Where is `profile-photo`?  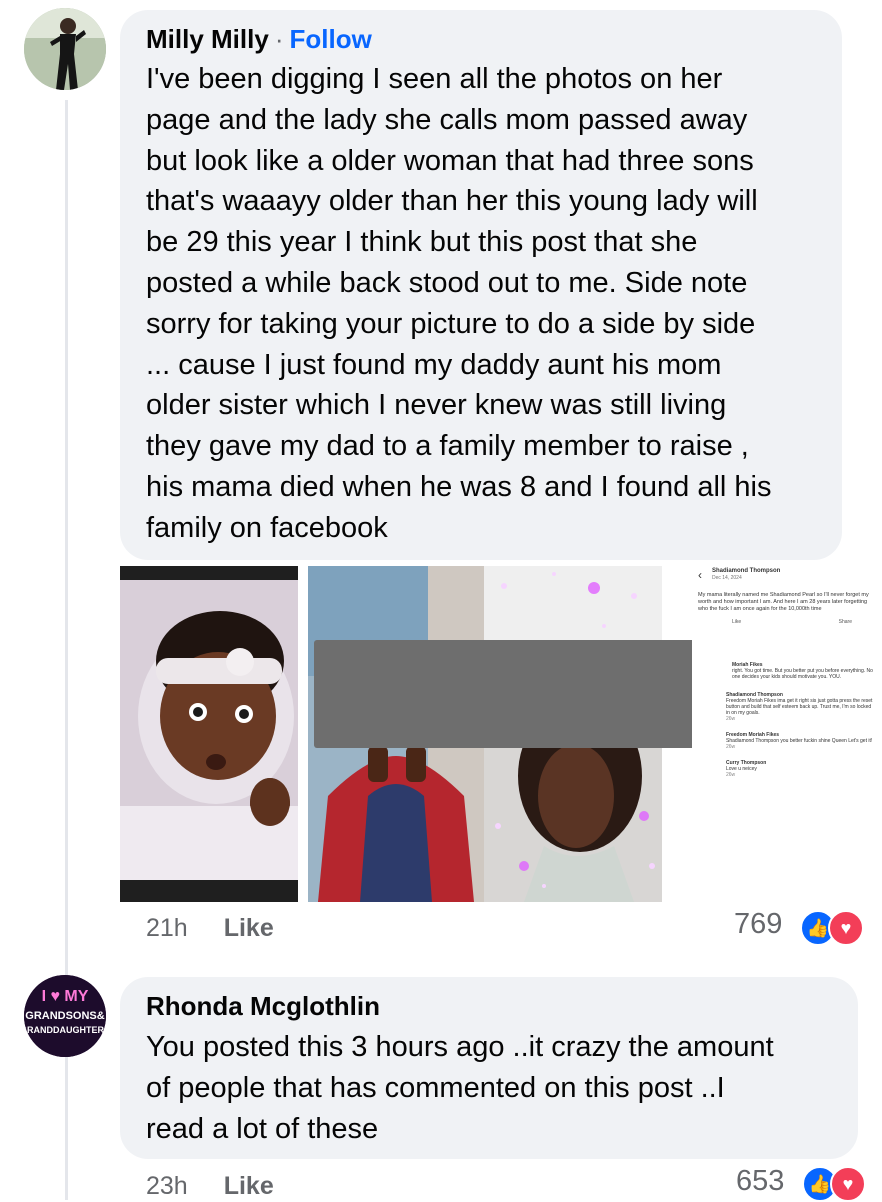
profile-photo is located at coordinates (65, 49).